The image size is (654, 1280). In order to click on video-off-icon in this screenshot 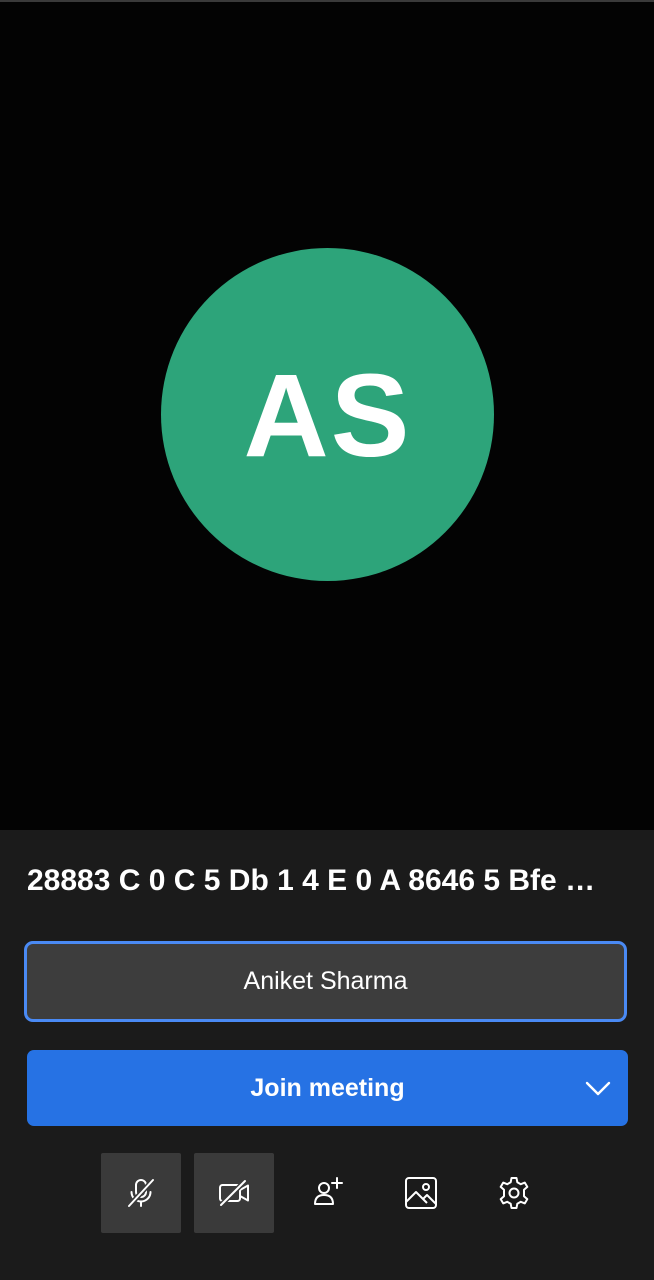, I will do `click(234, 1193)`.